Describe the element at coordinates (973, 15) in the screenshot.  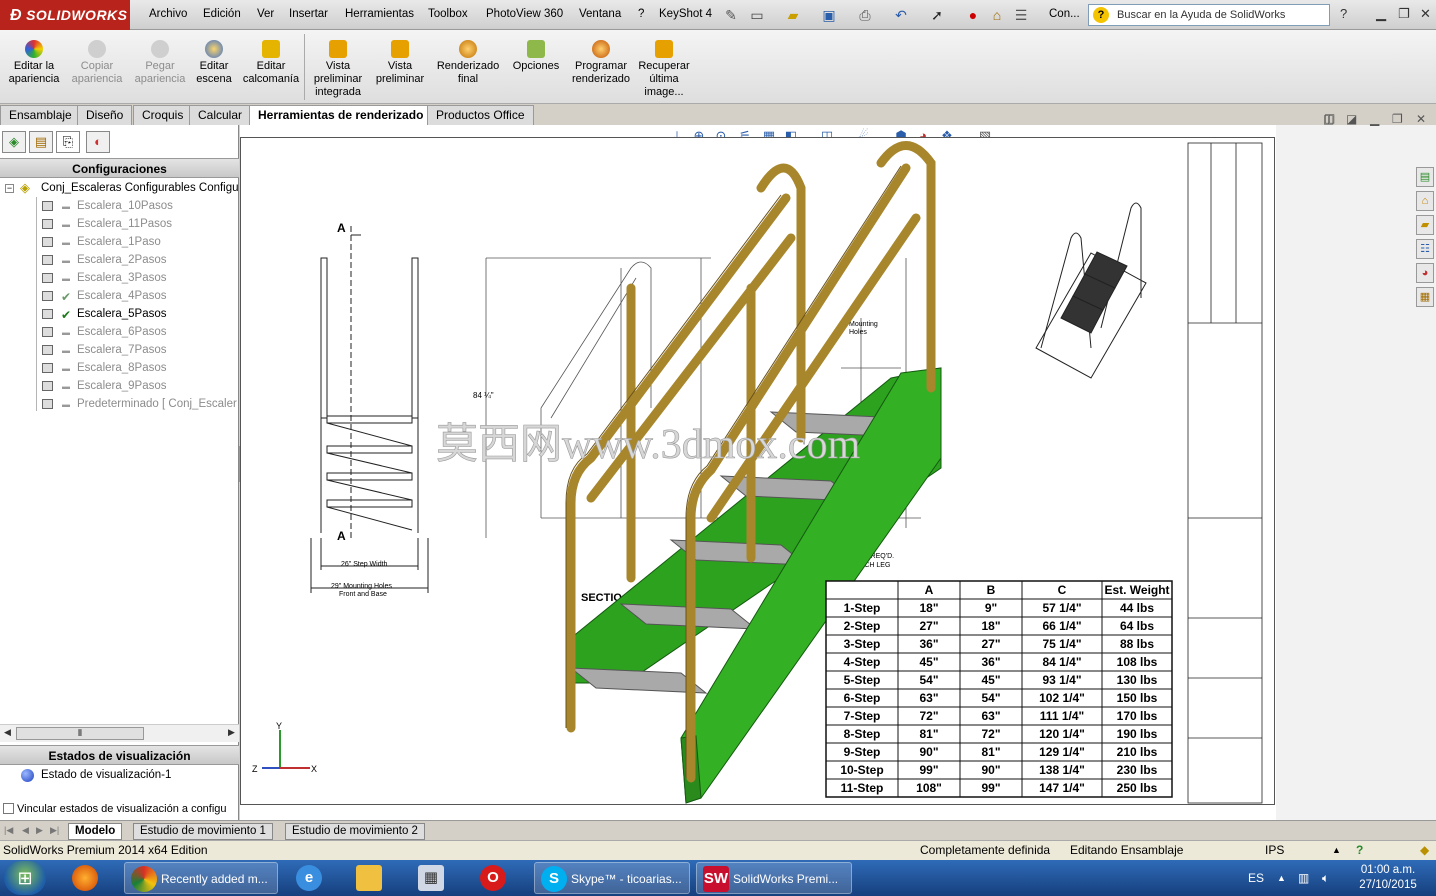
I see `rebuild-icon: ●` at that location.